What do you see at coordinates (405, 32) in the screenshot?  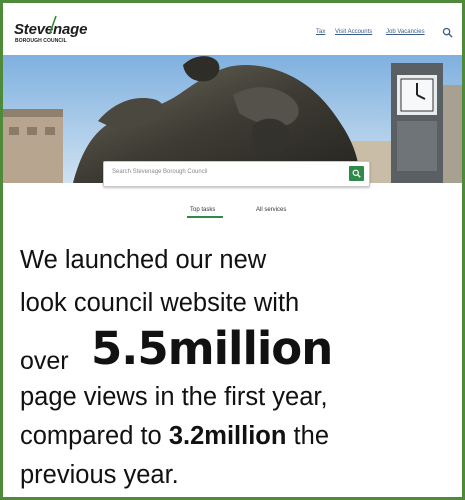 I see `nav-link-job-vacancies: Job Vacancies` at bounding box center [405, 32].